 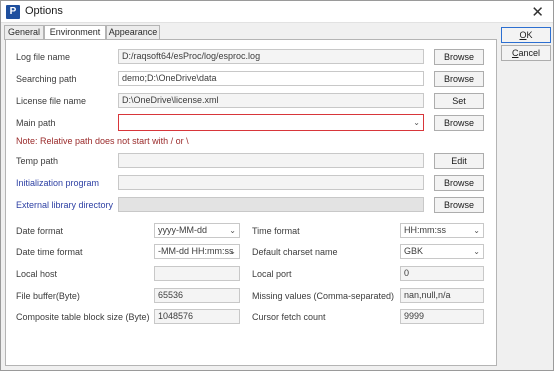 I want to click on license-set-button: Set, so click(x=459, y=101).